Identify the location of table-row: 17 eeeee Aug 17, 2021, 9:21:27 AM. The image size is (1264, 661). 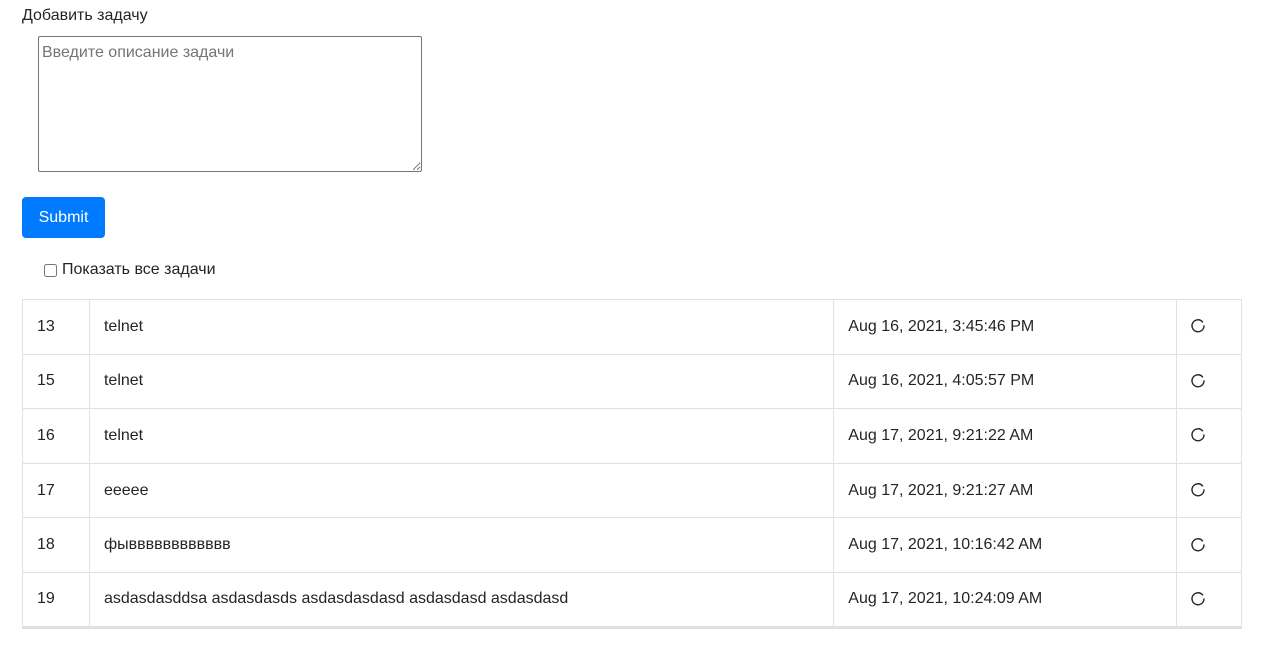
(632, 490).